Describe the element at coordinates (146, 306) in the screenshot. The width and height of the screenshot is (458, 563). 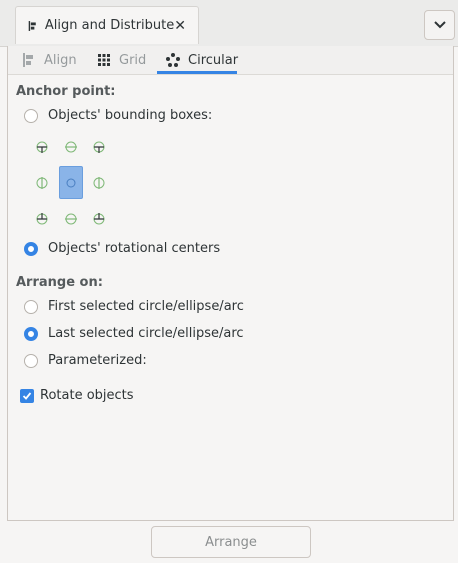
I see `arrange-first-selected-label: First selected circle/ellipse/arc` at that location.